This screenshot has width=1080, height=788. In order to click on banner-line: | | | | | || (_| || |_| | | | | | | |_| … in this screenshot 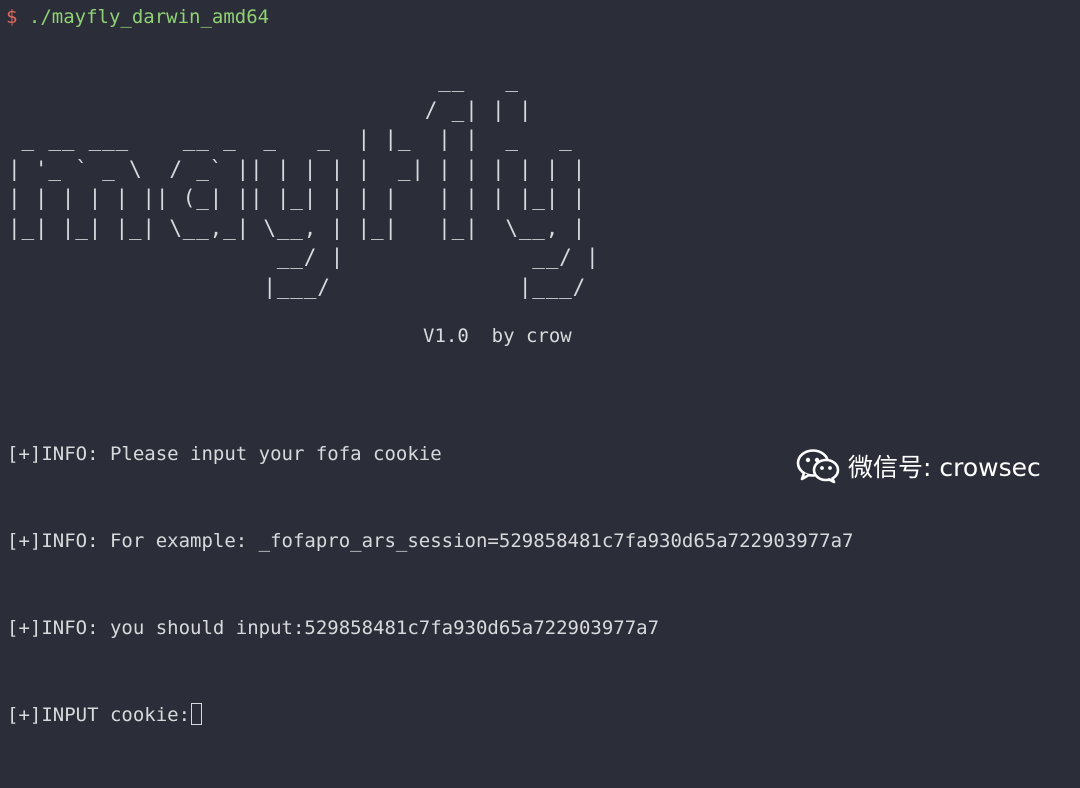, I will do `click(297, 198)`.